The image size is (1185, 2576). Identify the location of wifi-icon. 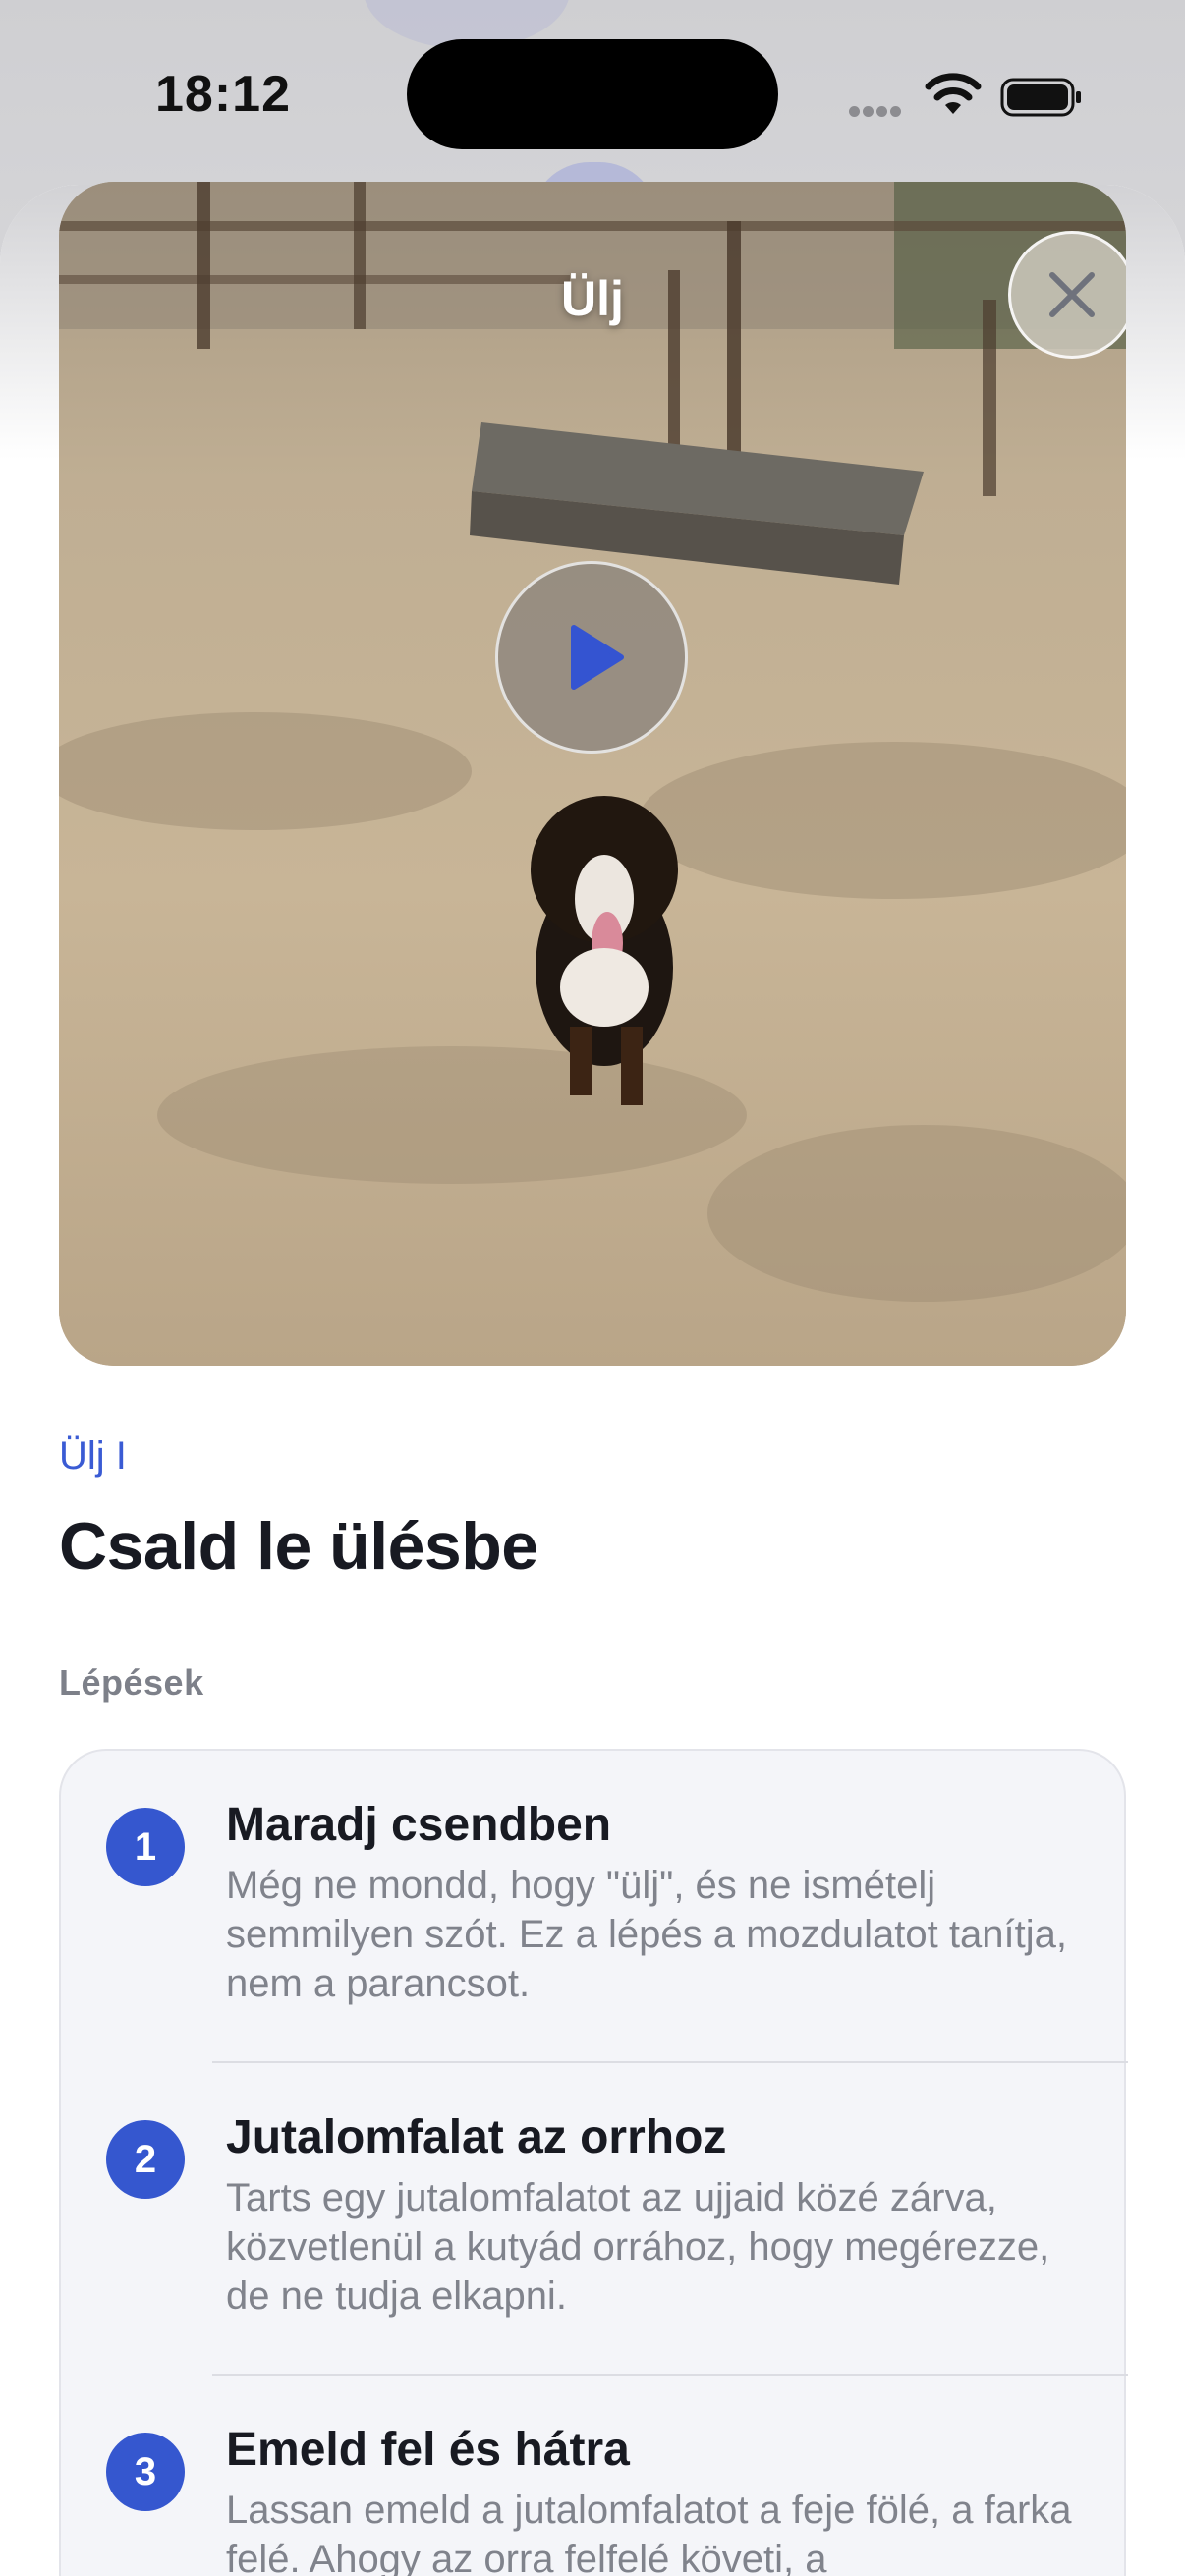
(954, 93).